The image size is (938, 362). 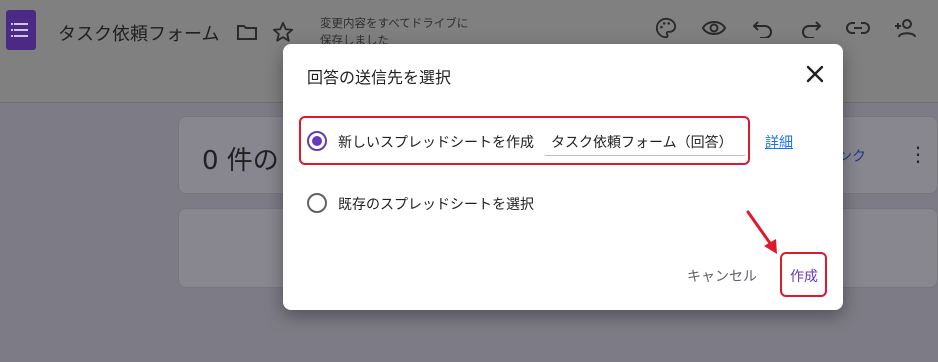 What do you see at coordinates (858, 28) in the screenshot?
I see `link-icon` at bounding box center [858, 28].